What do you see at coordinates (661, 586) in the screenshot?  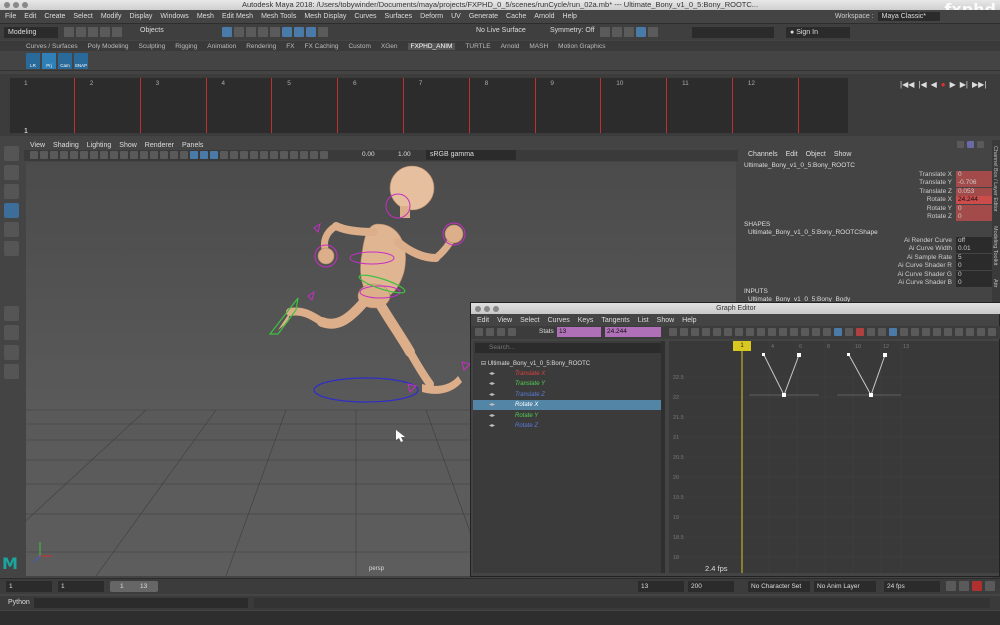 I see `playback-end-field: 13` at bounding box center [661, 586].